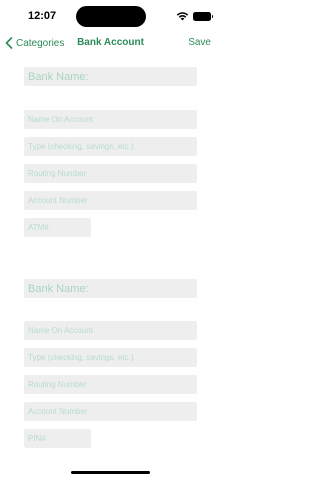 The width and height of the screenshot is (320, 480). Describe the element at coordinates (199, 42) in the screenshot. I see `save-button: Save` at that location.